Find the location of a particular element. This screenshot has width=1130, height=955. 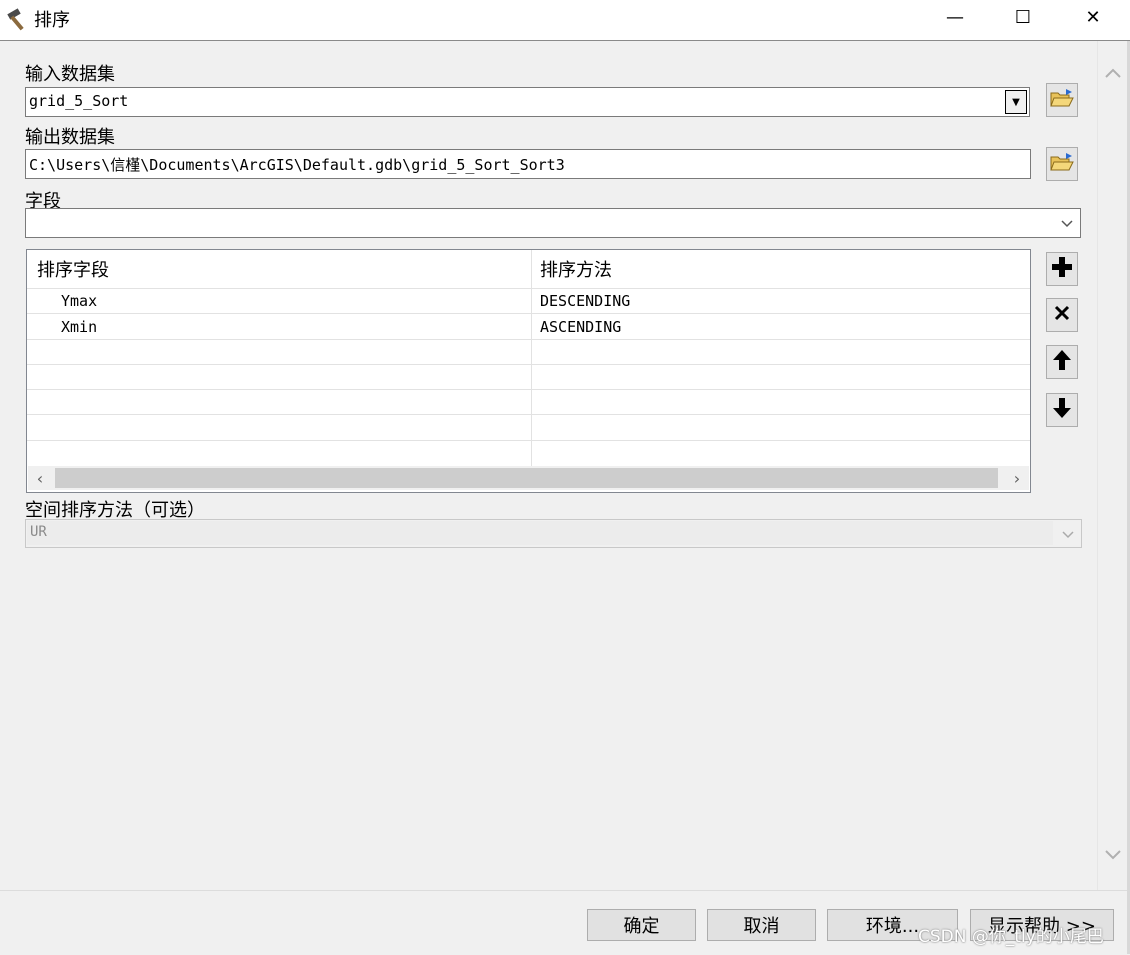

ok-button: 确定 is located at coordinates (641, 925).